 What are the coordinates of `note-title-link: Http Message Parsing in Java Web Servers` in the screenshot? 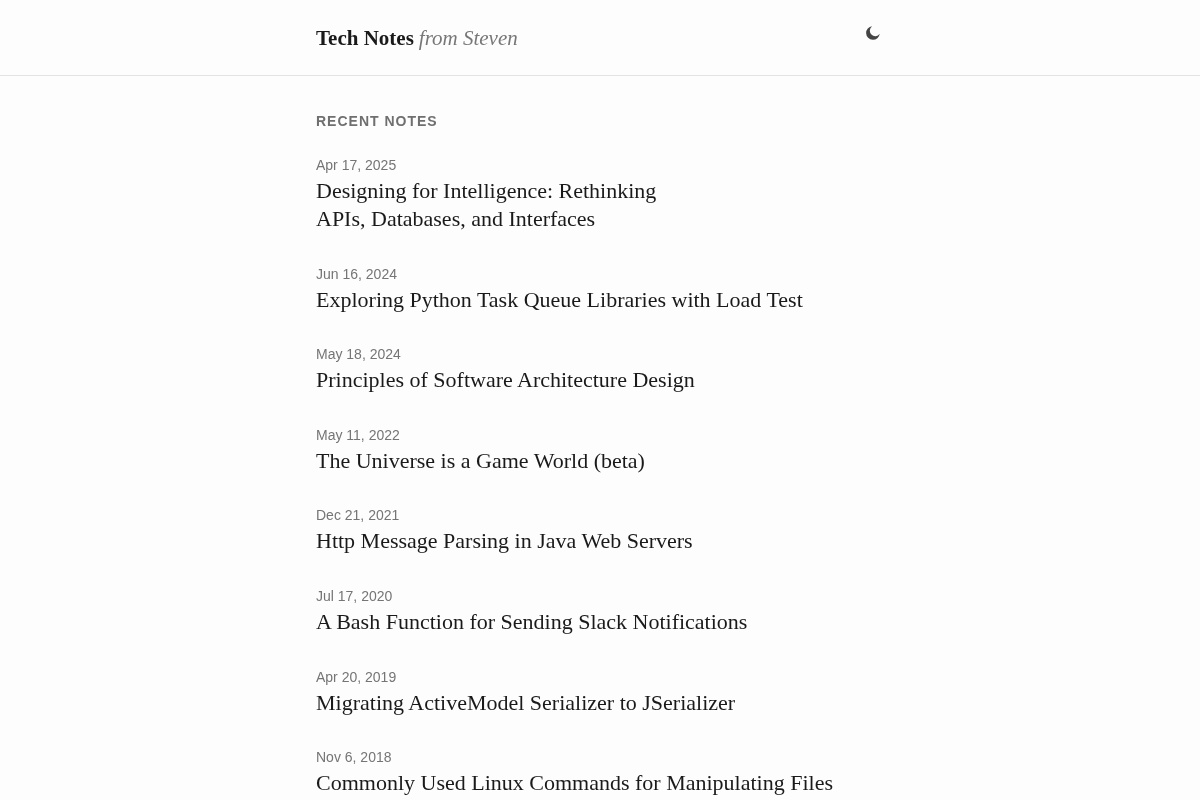 It's located at (504, 541).